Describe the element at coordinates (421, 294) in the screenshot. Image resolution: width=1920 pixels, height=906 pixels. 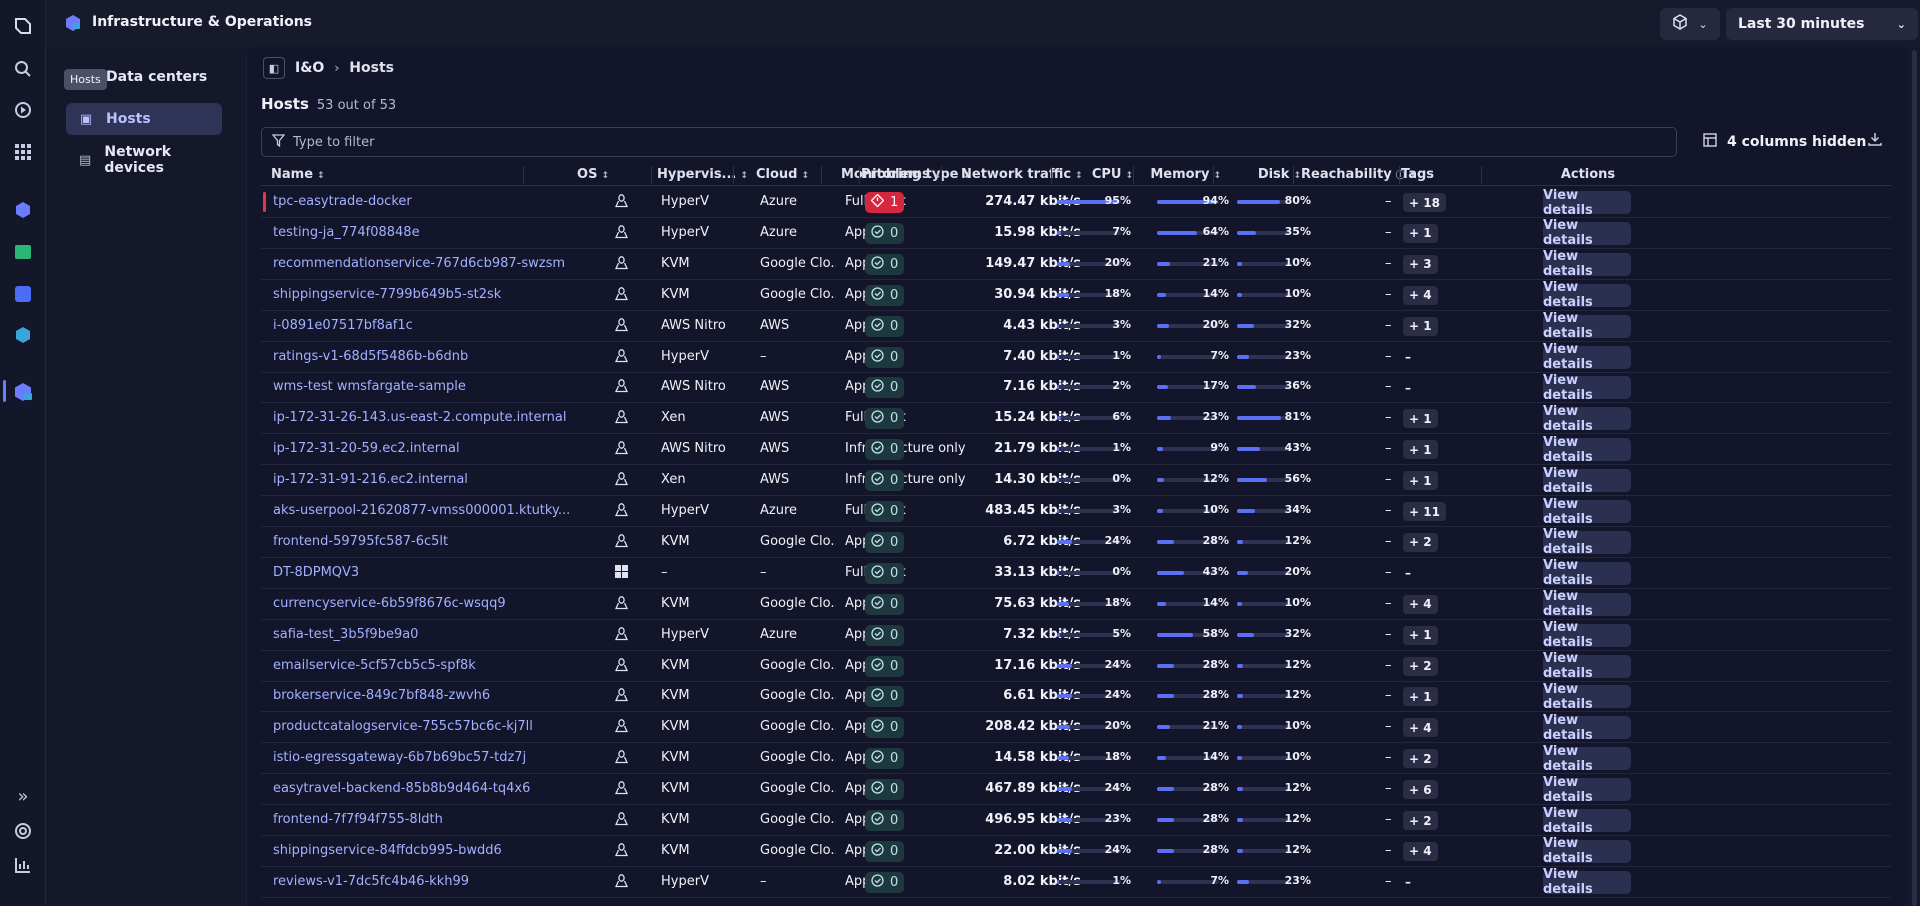
I see `host-name-link: shippingservice-7799b649b5-st2sk` at that location.